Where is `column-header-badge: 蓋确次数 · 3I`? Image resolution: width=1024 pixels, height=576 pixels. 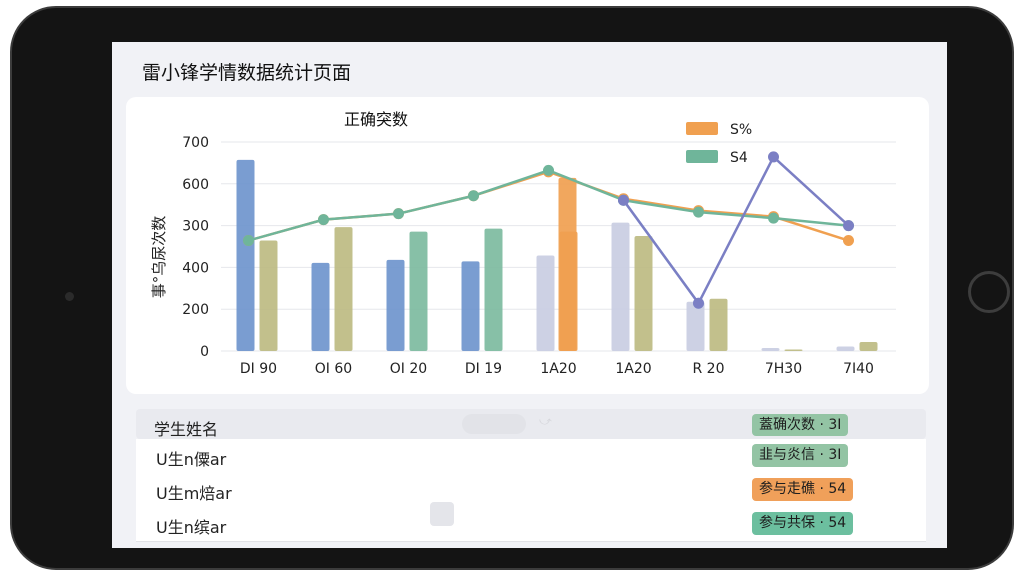 column-header-badge: 蓋确次数 · 3I is located at coordinates (800, 425).